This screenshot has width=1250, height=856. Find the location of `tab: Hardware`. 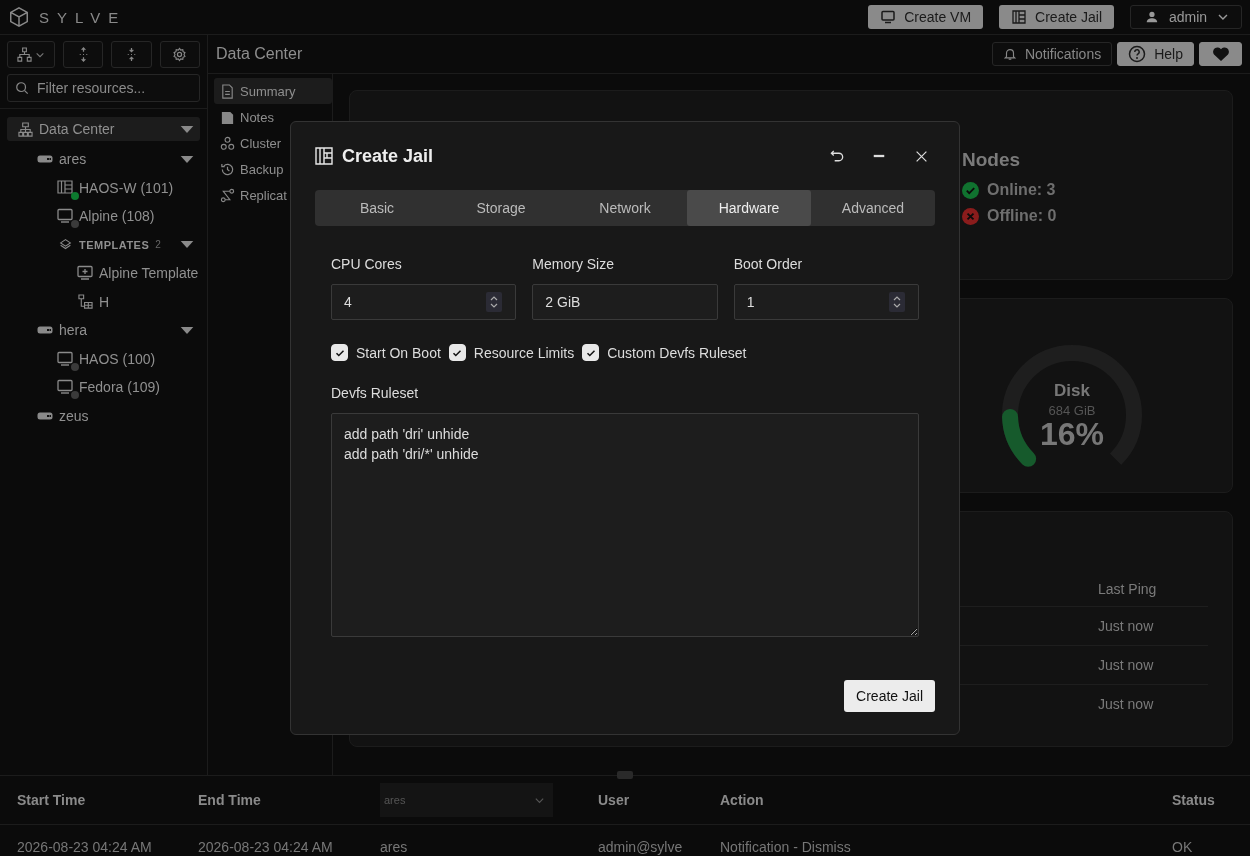

tab: Hardware is located at coordinates (749, 208).